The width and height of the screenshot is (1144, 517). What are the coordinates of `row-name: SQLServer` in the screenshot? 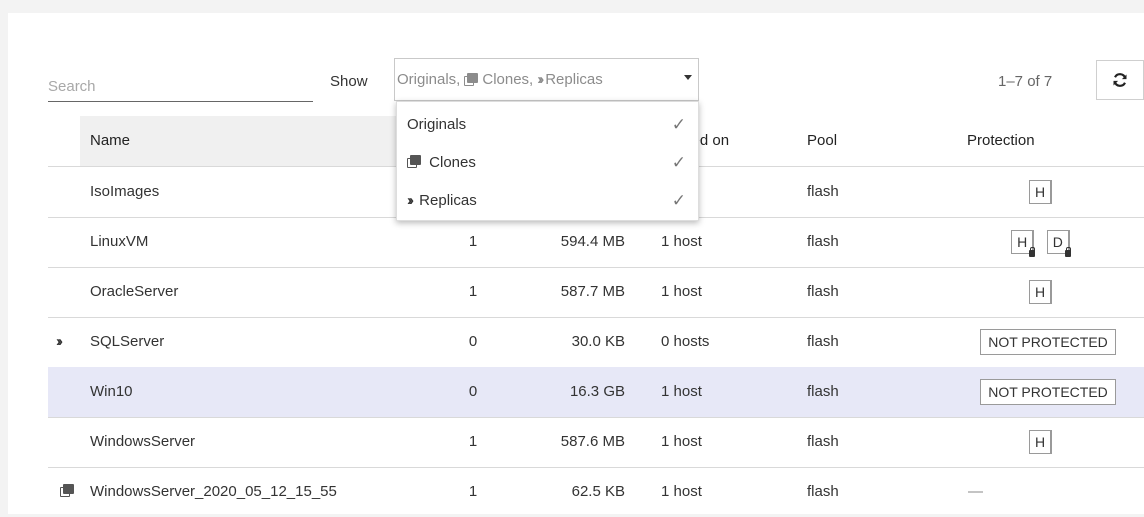 It's located at (127, 341).